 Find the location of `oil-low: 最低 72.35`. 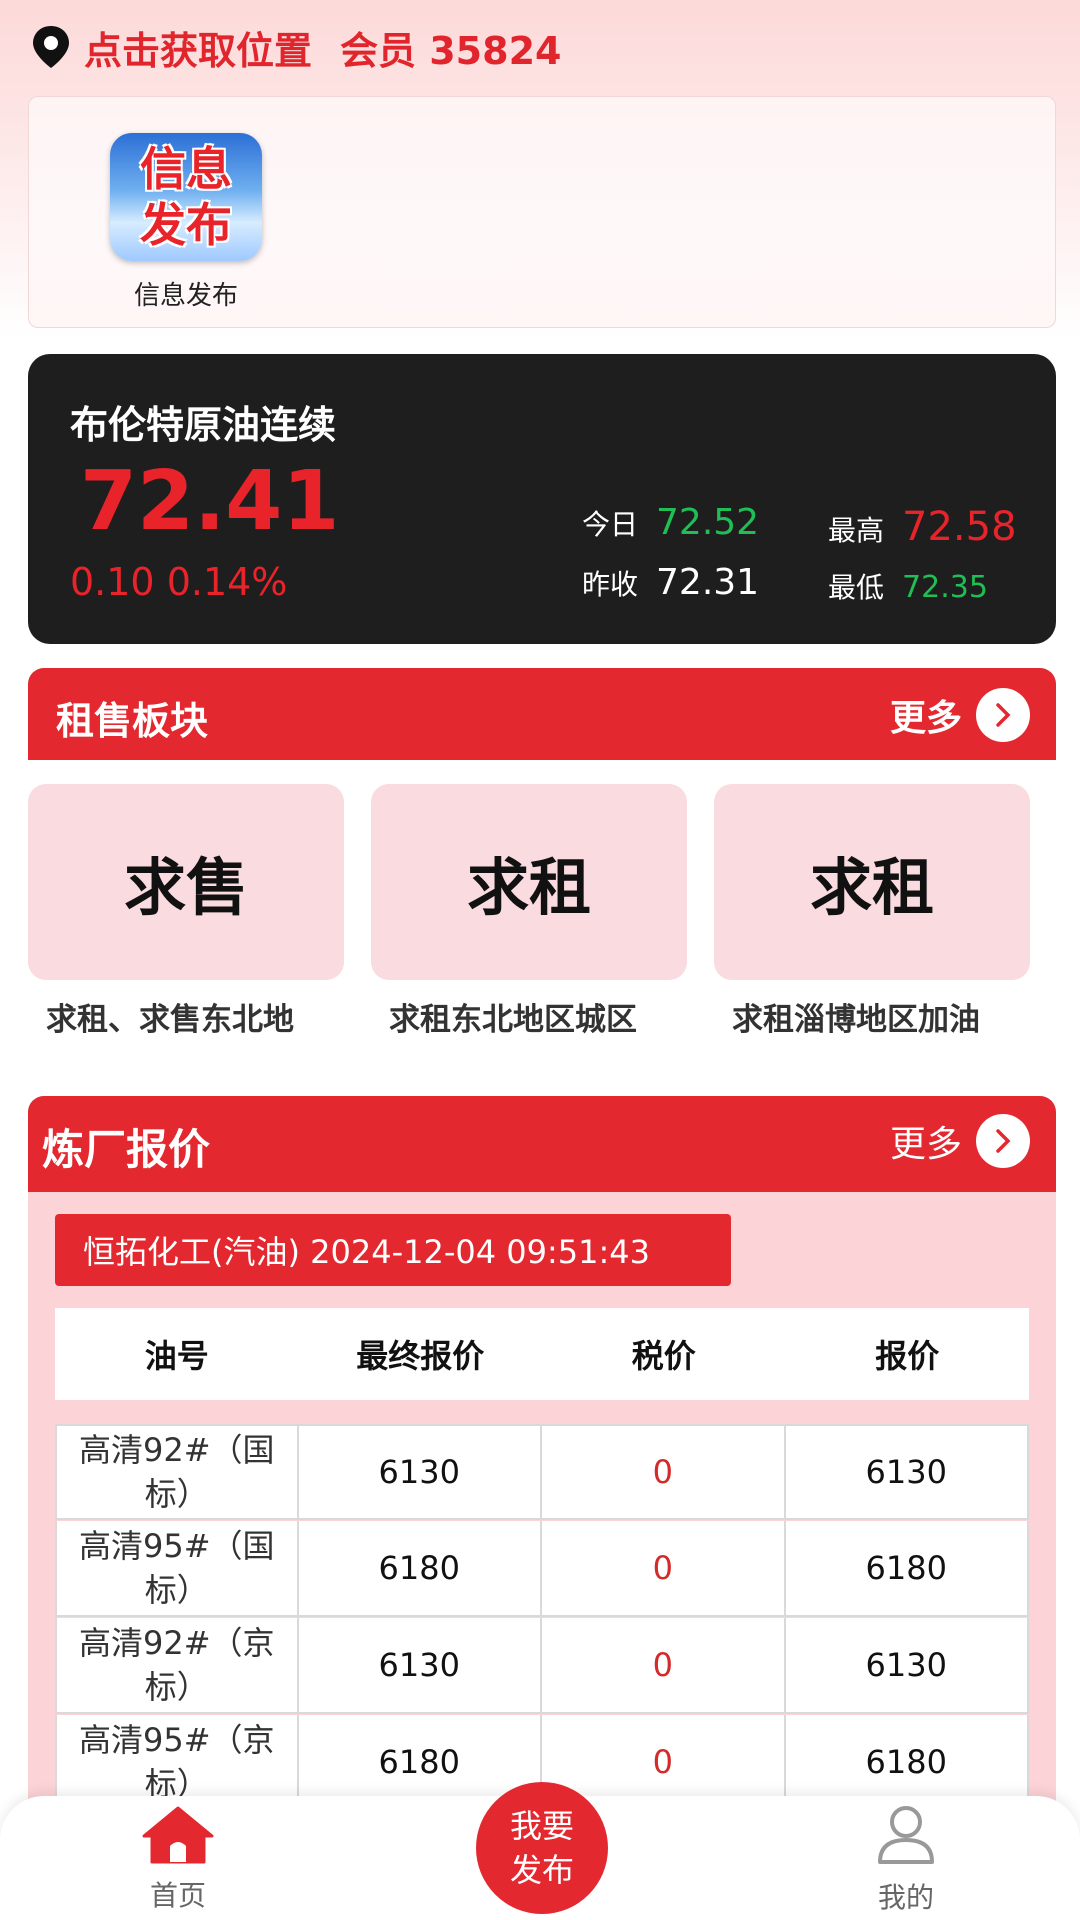

oil-low: 最低 72.35 is located at coordinates (908, 586).